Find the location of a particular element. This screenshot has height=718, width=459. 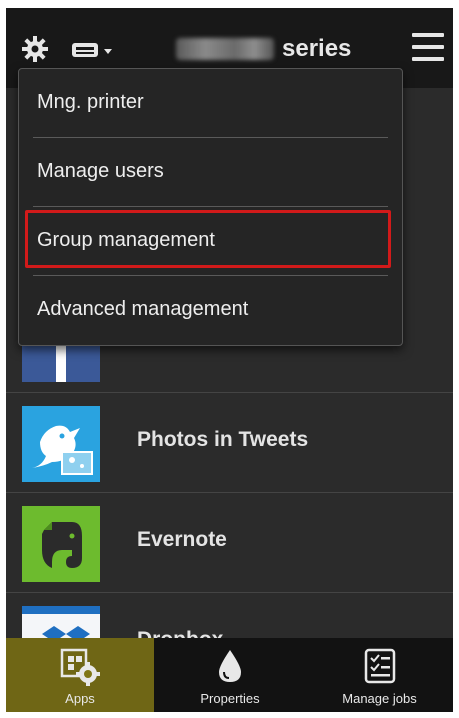

printer-model-redacted is located at coordinates (225, 49).